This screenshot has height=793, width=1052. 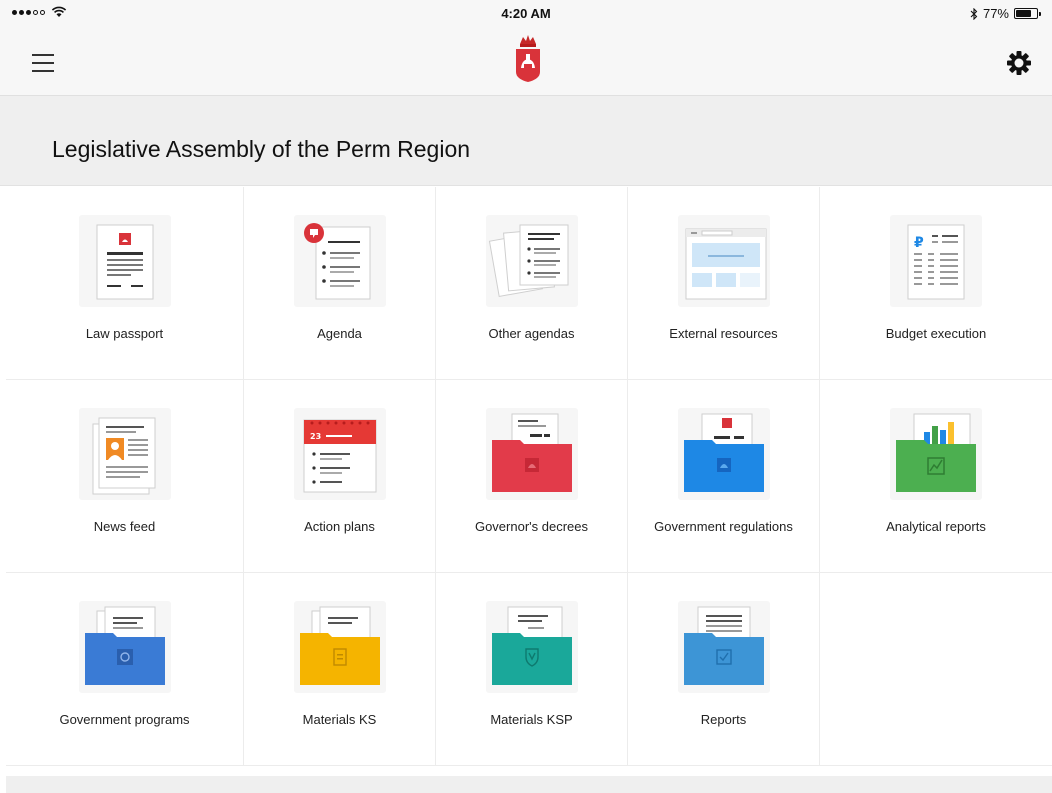 I want to click on tile-label: Governor's decrees, so click(x=531, y=526).